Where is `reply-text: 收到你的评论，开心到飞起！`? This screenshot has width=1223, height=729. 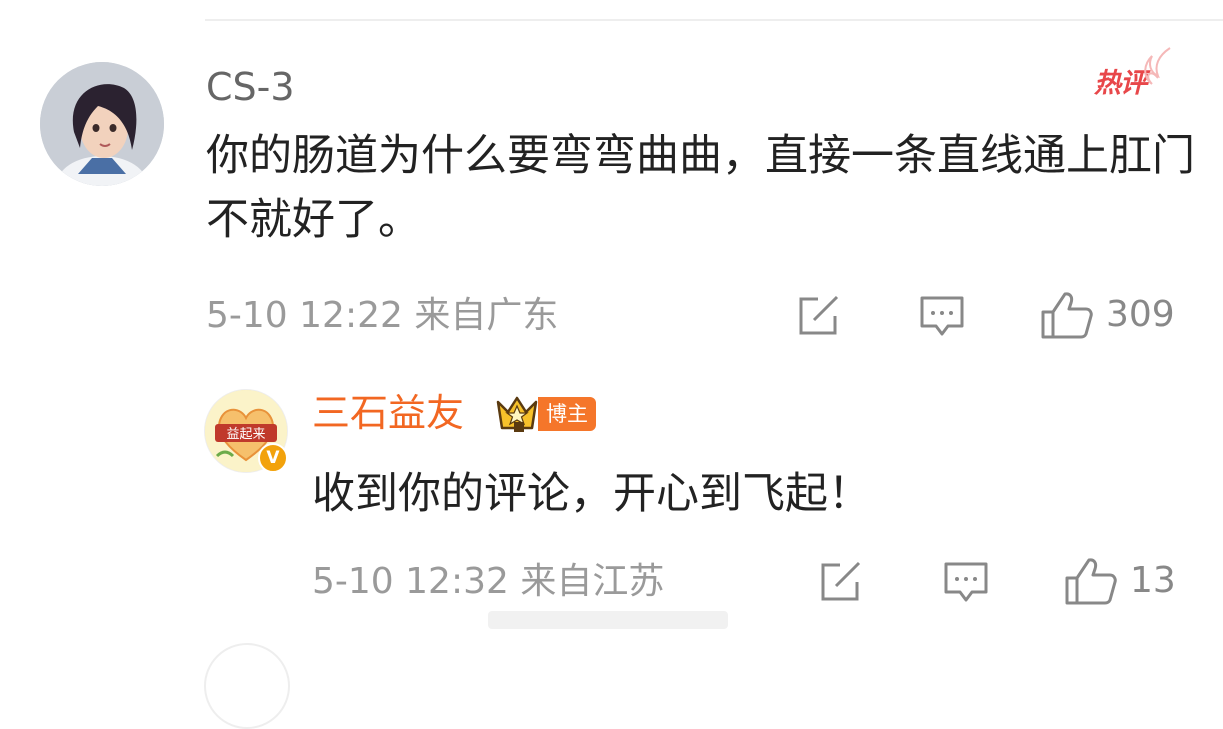
reply-text: 收到你的评论，开心到飞起！ is located at coordinates (591, 494).